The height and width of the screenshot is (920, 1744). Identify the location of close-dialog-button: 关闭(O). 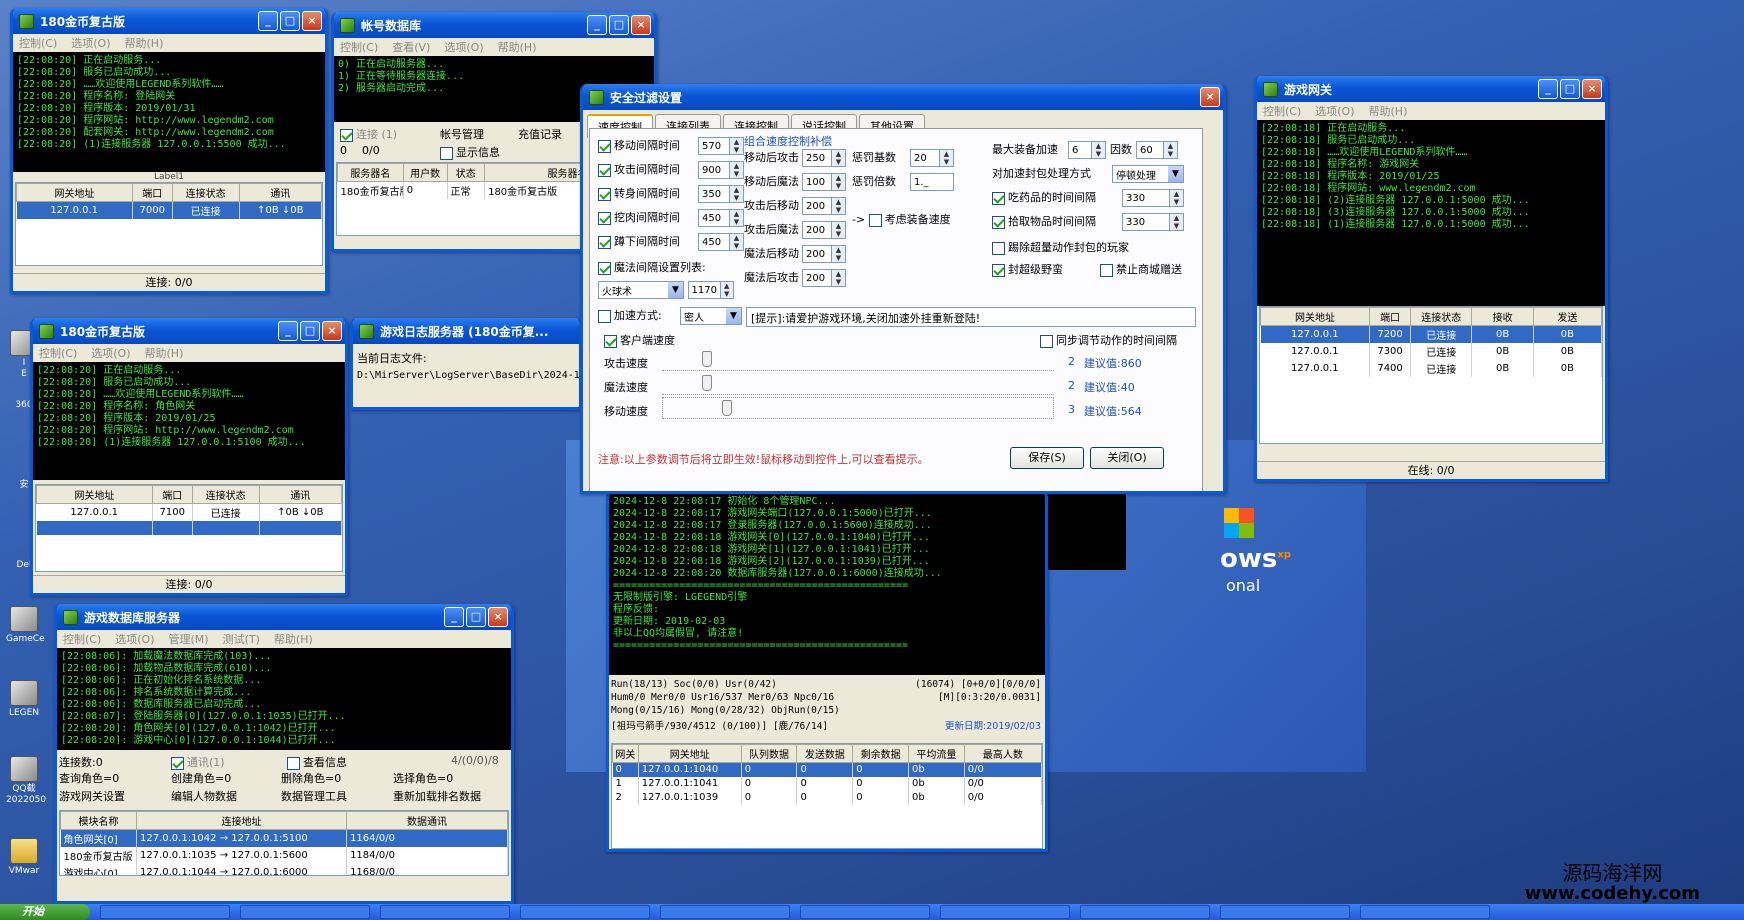
(1127, 458).